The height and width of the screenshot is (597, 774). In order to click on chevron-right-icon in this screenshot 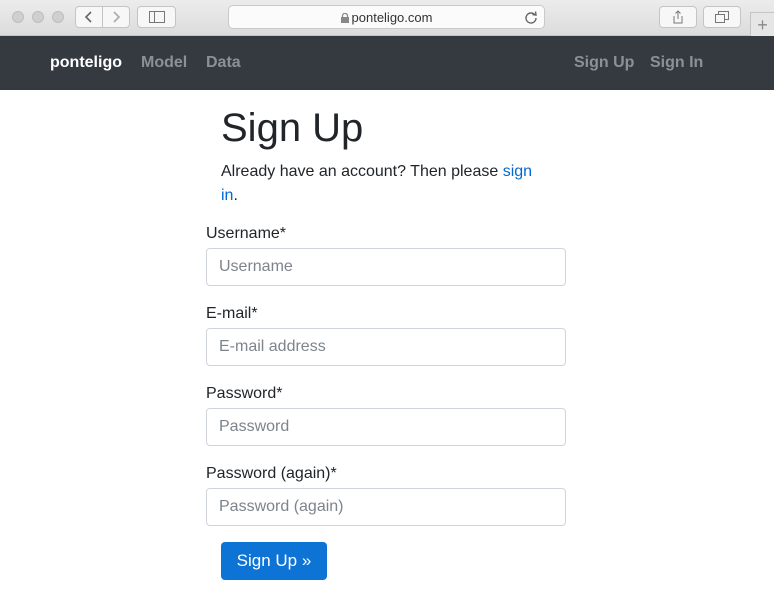, I will do `click(117, 17)`.